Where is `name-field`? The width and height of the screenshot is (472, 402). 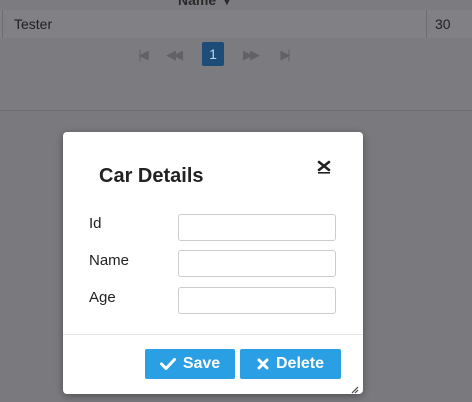
name-field is located at coordinates (257, 263).